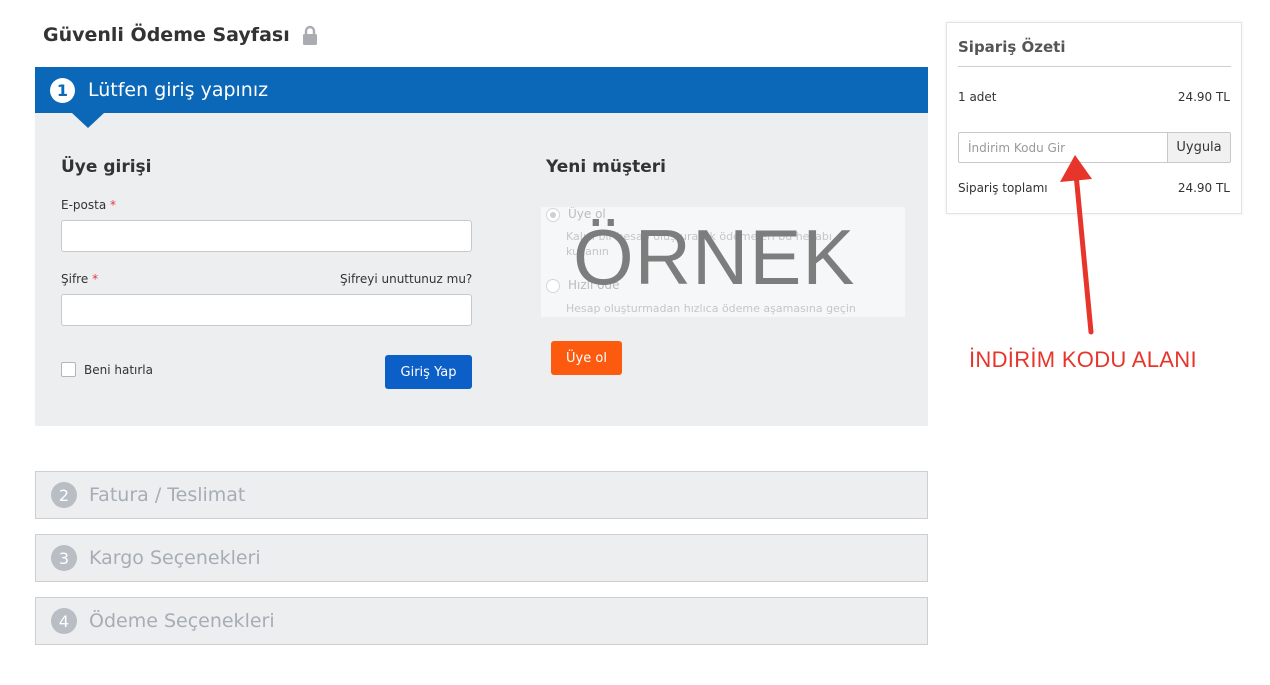 The height and width of the screenshot is (685, 1270). What do you see at coordinates (118, 370) in the screenshot?
I see `remember-me-label: Beni hatırla` at bounding box center [118, 370].